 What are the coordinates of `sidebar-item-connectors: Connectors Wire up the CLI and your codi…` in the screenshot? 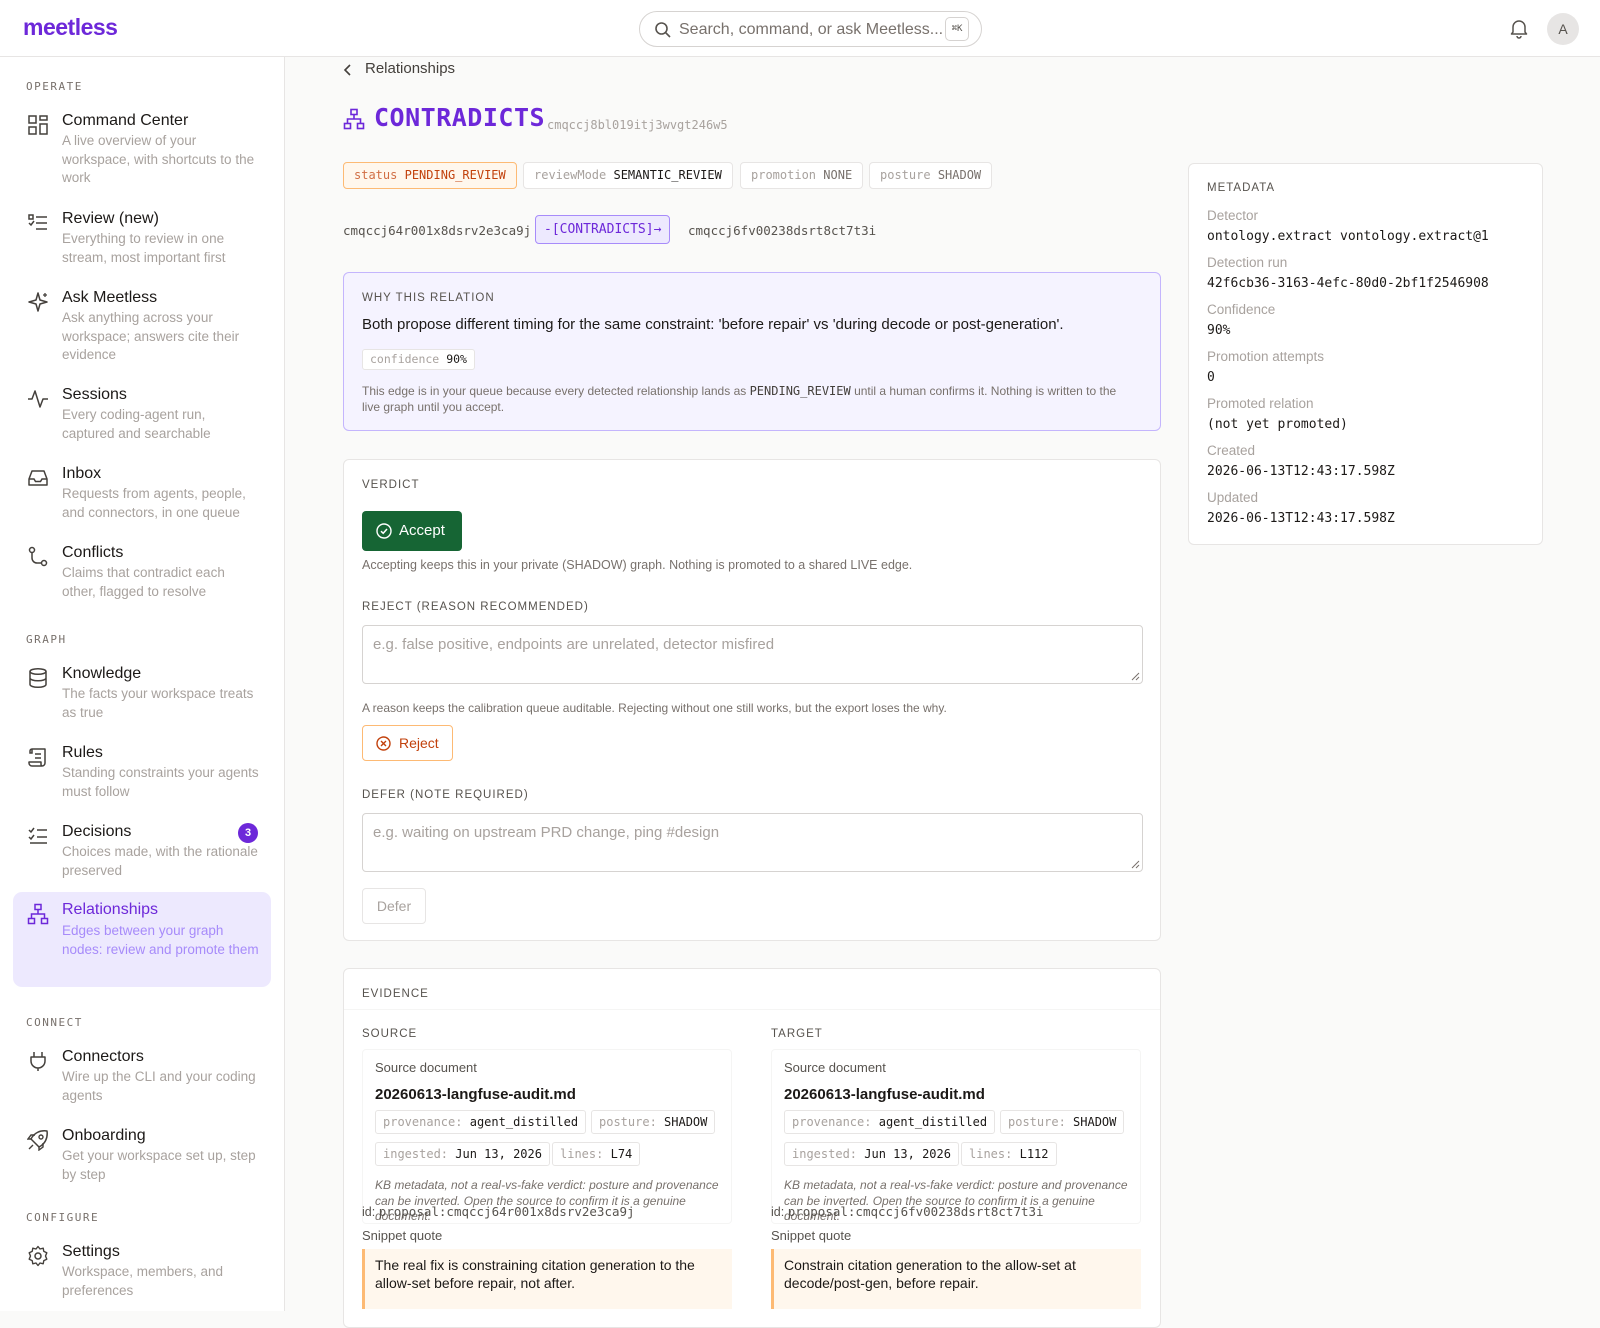 It's located at (142, 1075).